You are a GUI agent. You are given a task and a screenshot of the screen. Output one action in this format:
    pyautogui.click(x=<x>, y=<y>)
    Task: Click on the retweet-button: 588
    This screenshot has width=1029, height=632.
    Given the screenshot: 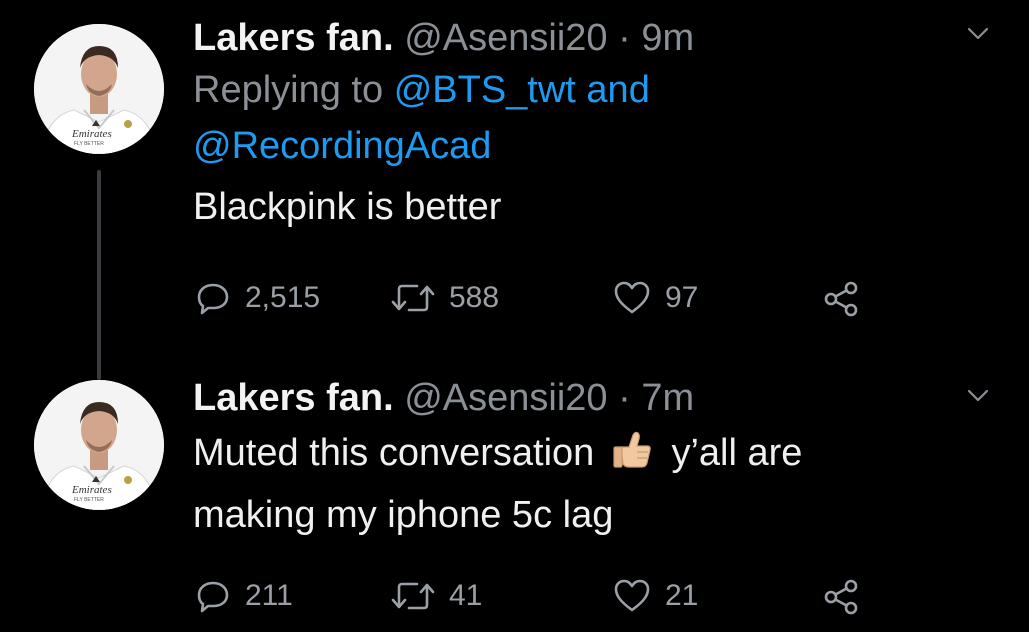 What is the action you would take?
    pyautogui.click(x=445, y=298)
    